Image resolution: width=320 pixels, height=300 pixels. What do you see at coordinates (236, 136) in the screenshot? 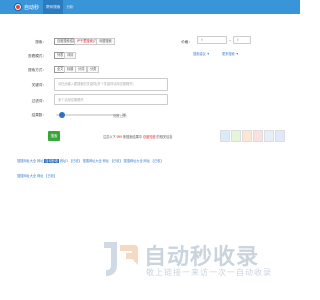
I see `share-wechat-icon` at bounding box center [236, 136].